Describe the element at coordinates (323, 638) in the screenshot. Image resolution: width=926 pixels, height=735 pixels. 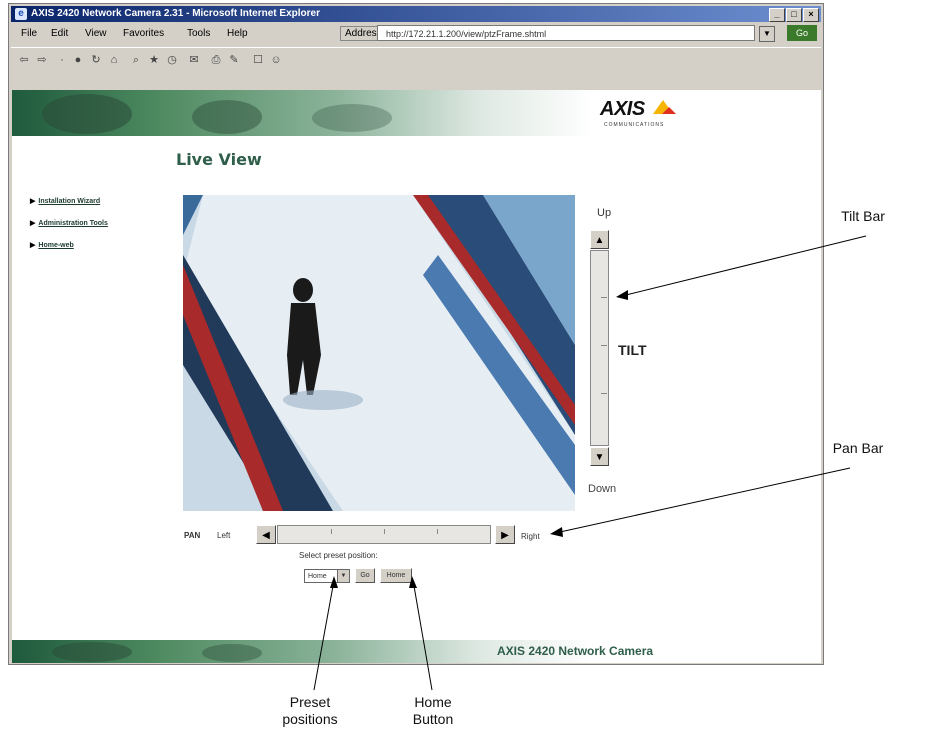
I see `preset-callout-line` at that location.